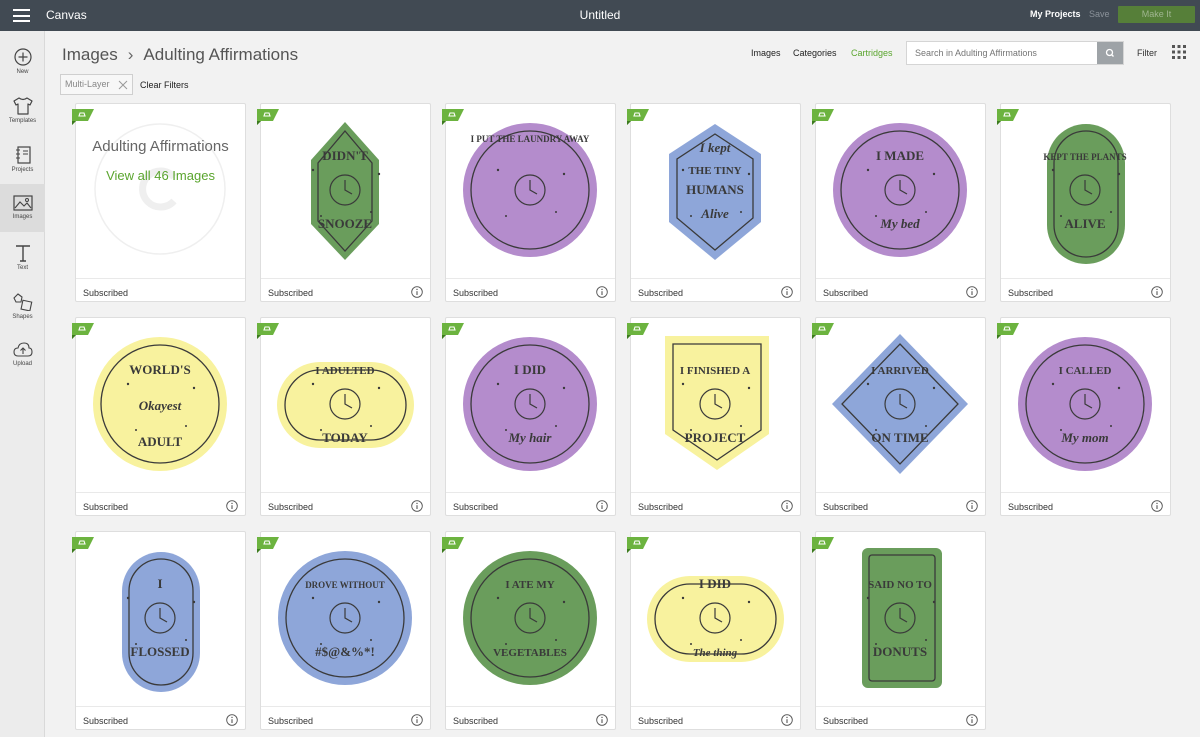 Image resolution: width=1200 pixels, height=737 pixels. Describe the element at coordinates (1002, 53) in the screenshot. I see `search-input` at that location.